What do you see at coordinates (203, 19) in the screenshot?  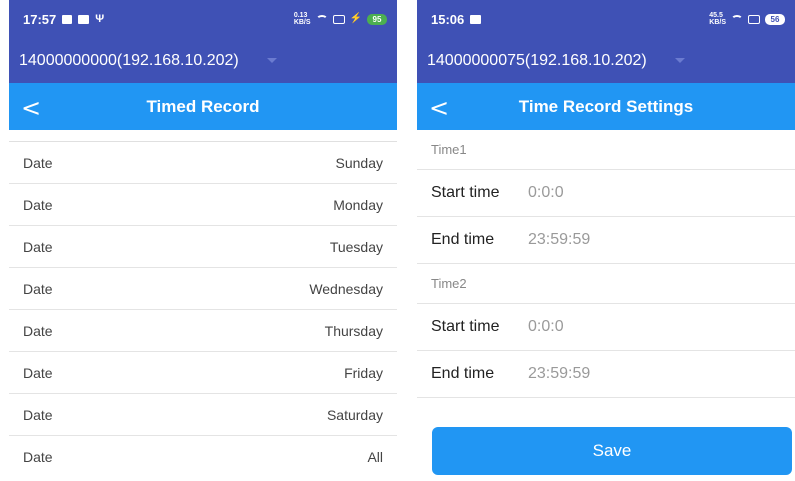 I see `status-bar: 17:57 Ψ 0.13 KB/S ⚡ 95` at bounding box center [203, 19].